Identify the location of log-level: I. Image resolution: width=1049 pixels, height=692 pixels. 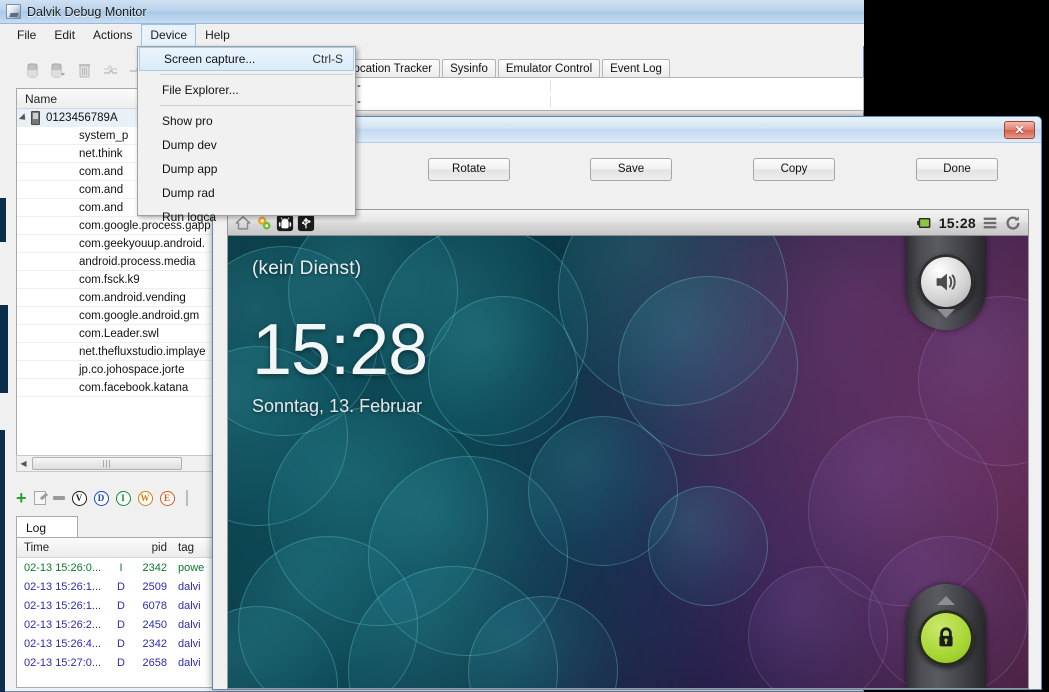
(121, 567).